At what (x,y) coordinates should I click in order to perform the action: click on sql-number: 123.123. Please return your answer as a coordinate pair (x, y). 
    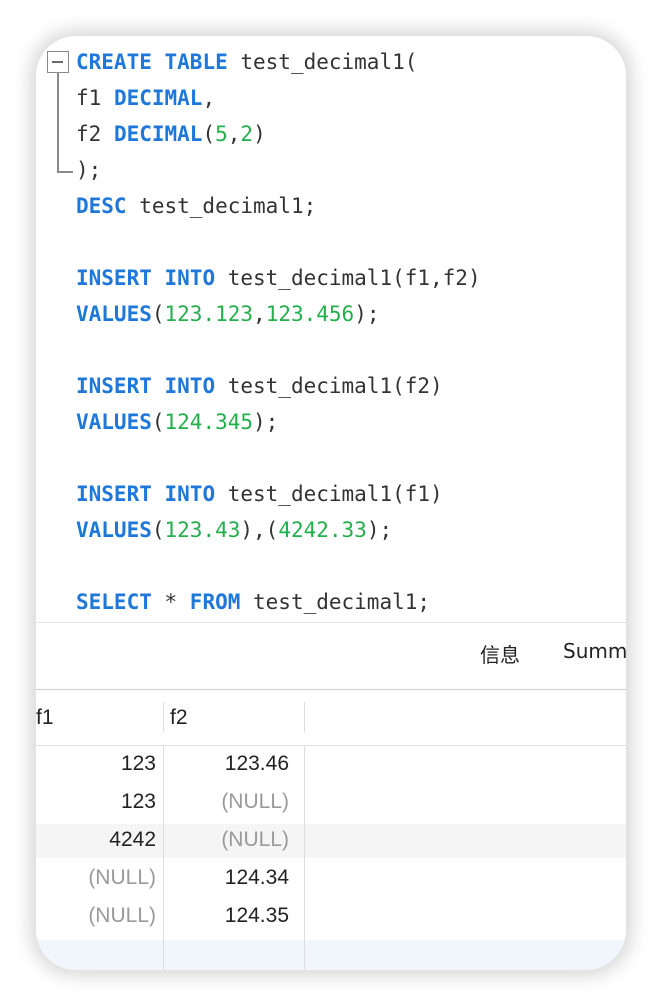
    Looking at the image, I should click on (209, 314).